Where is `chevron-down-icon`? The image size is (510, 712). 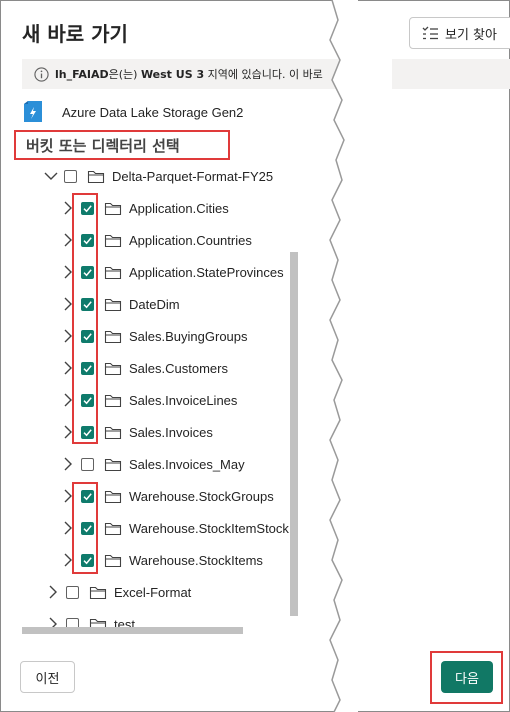 chevron-down-icon is located at coordinates (51, 176).